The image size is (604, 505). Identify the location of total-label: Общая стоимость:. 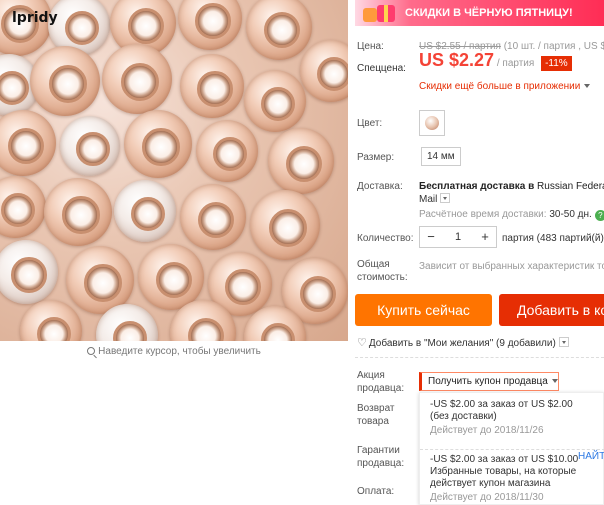
(382, 271).